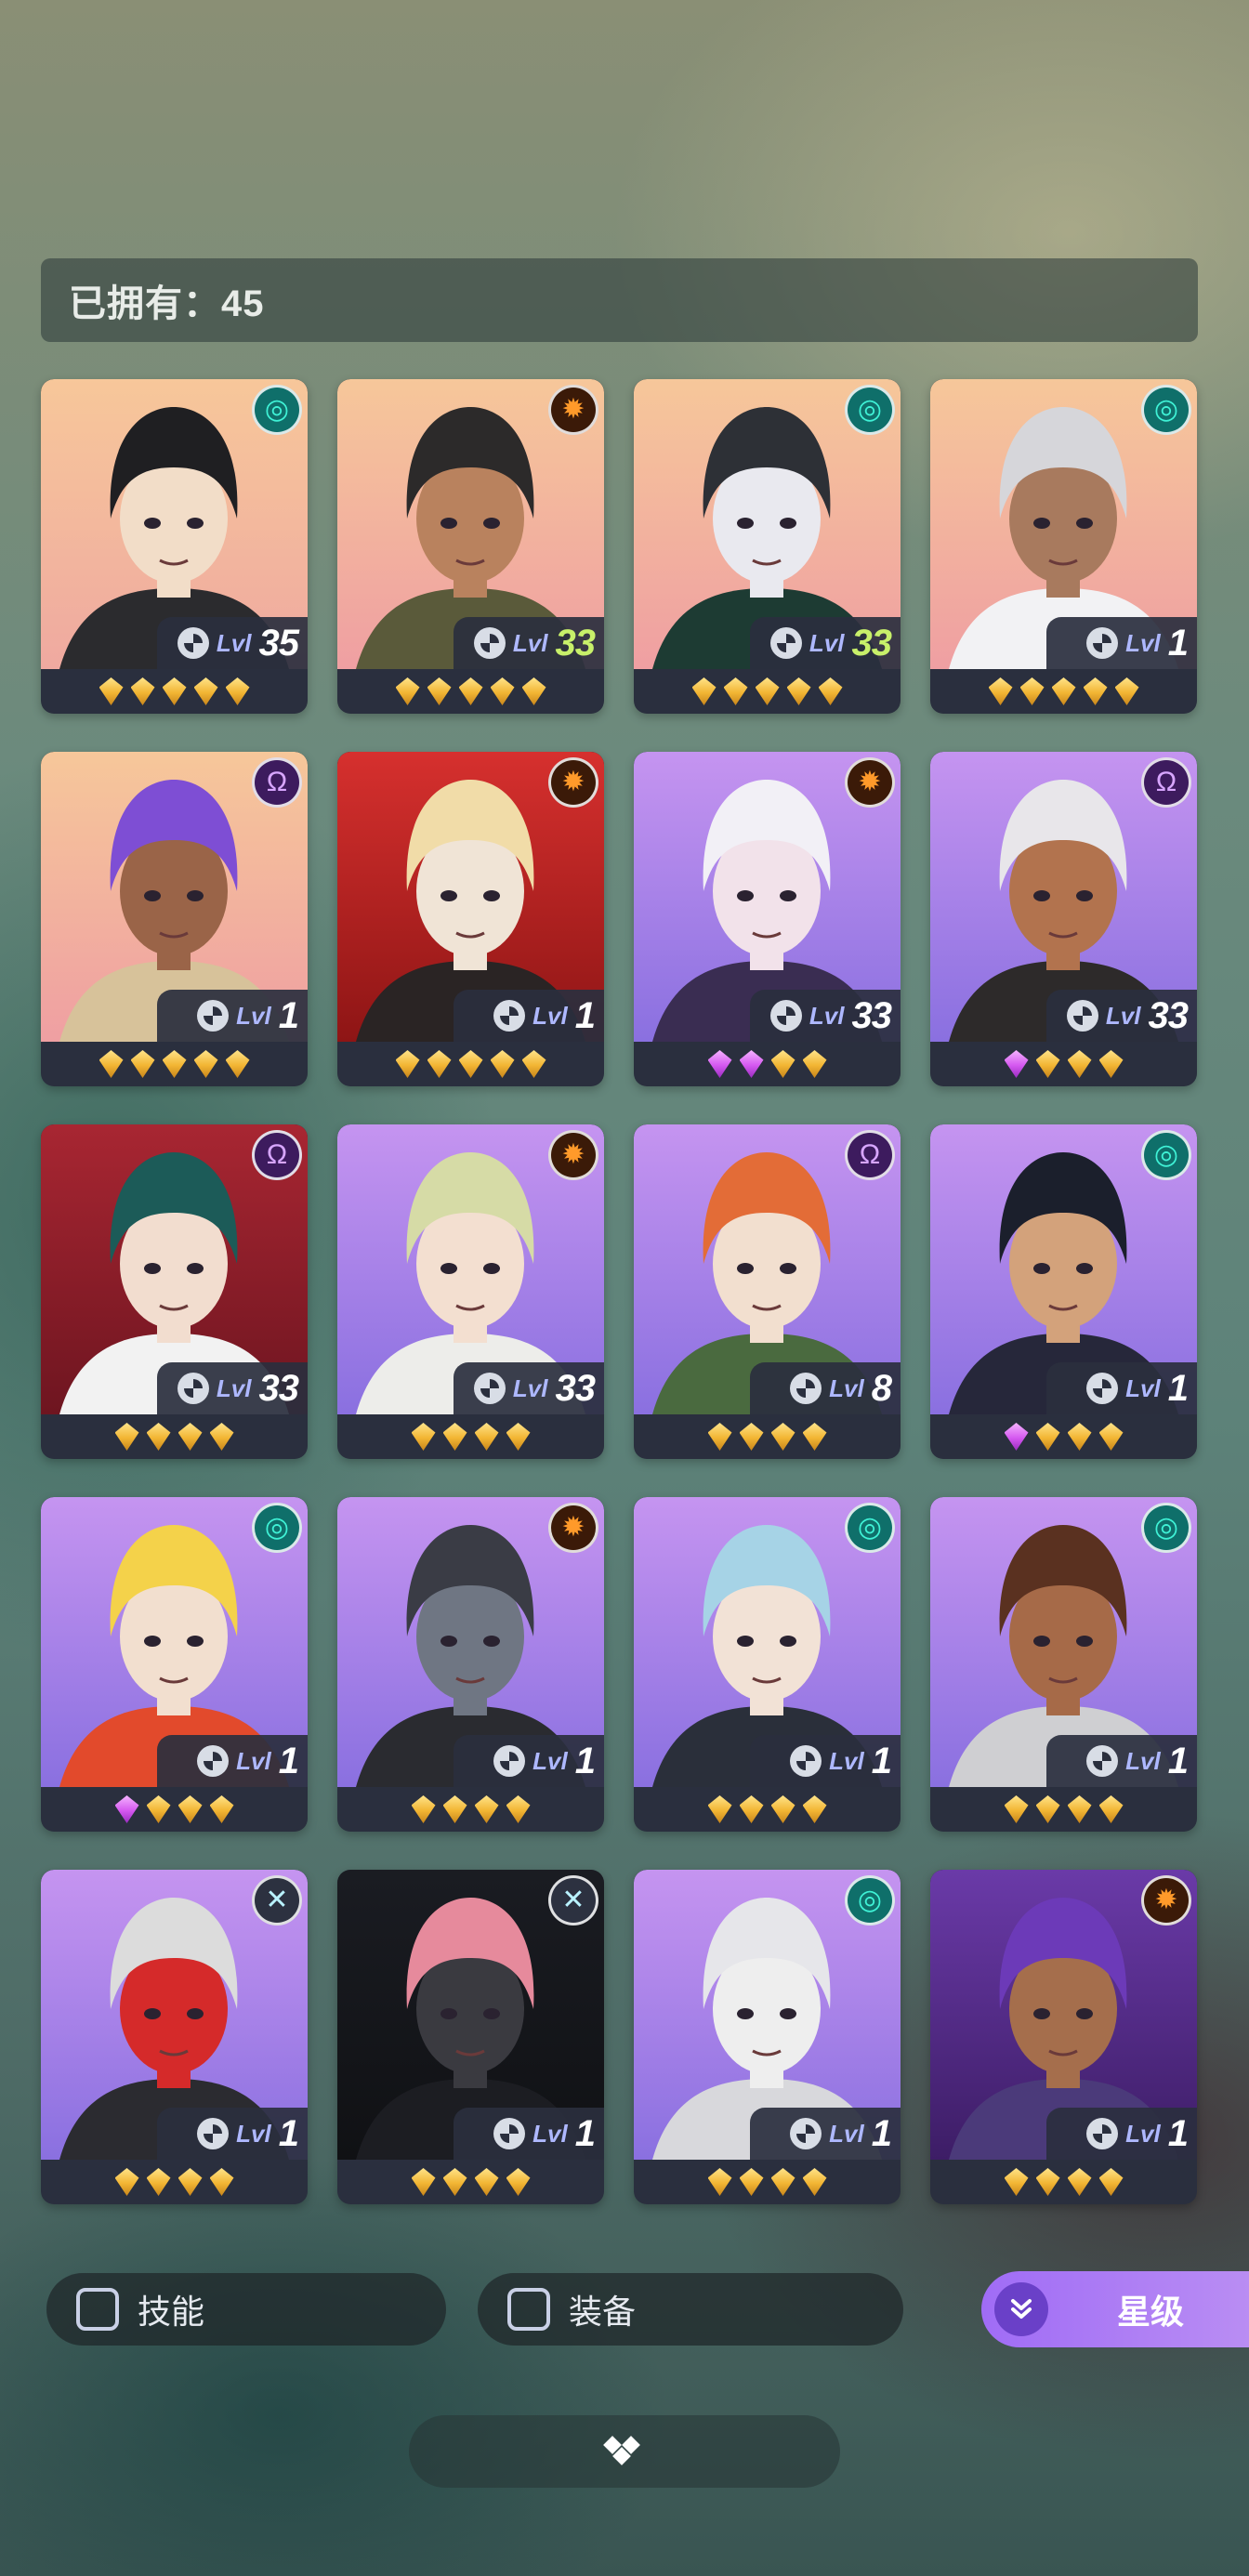 The image size is (1249, 2576). I want to click on character-card: Ω Lvl 1, so click(174, 919).